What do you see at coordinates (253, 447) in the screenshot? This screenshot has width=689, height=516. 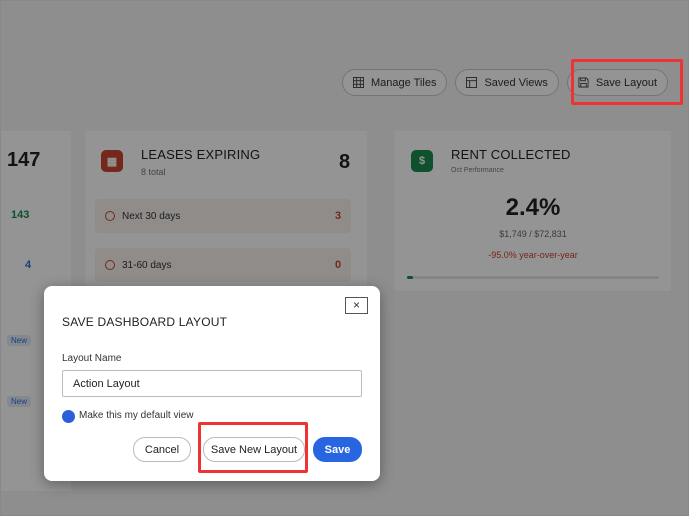 I see `save-new-layout-highlight` at bounding box center [253, 447].